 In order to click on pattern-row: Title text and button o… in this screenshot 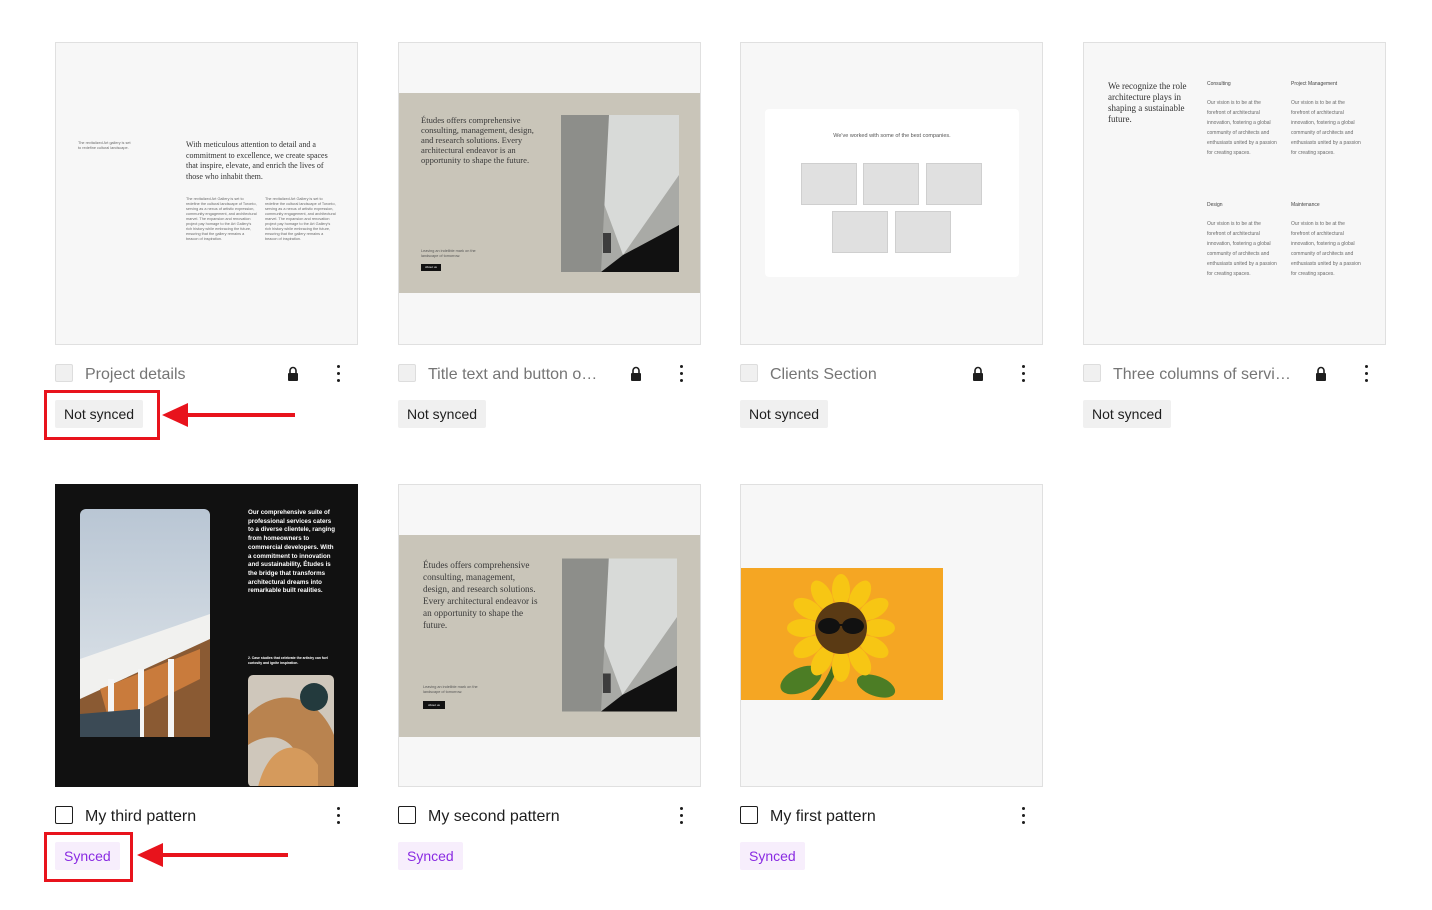, I will do `click(549, 375)`.